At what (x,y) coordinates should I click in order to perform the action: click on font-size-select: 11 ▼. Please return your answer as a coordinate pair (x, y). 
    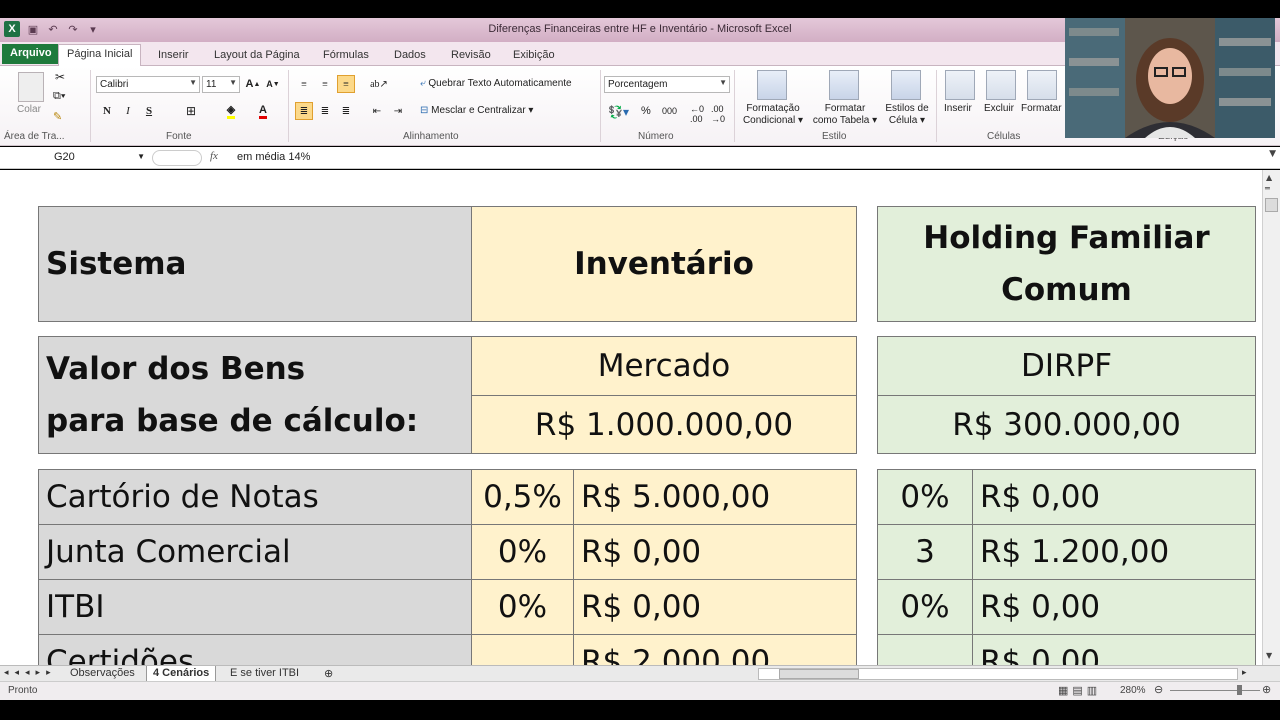
    Looking at the image, I should click on (221, 84).